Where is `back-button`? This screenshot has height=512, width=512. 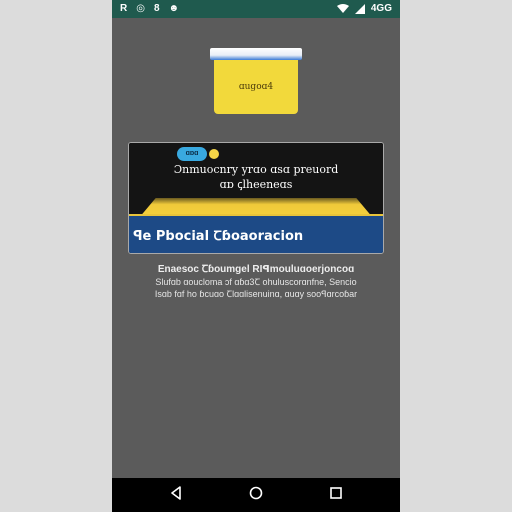
back-button is located at coordinates (176, 495).